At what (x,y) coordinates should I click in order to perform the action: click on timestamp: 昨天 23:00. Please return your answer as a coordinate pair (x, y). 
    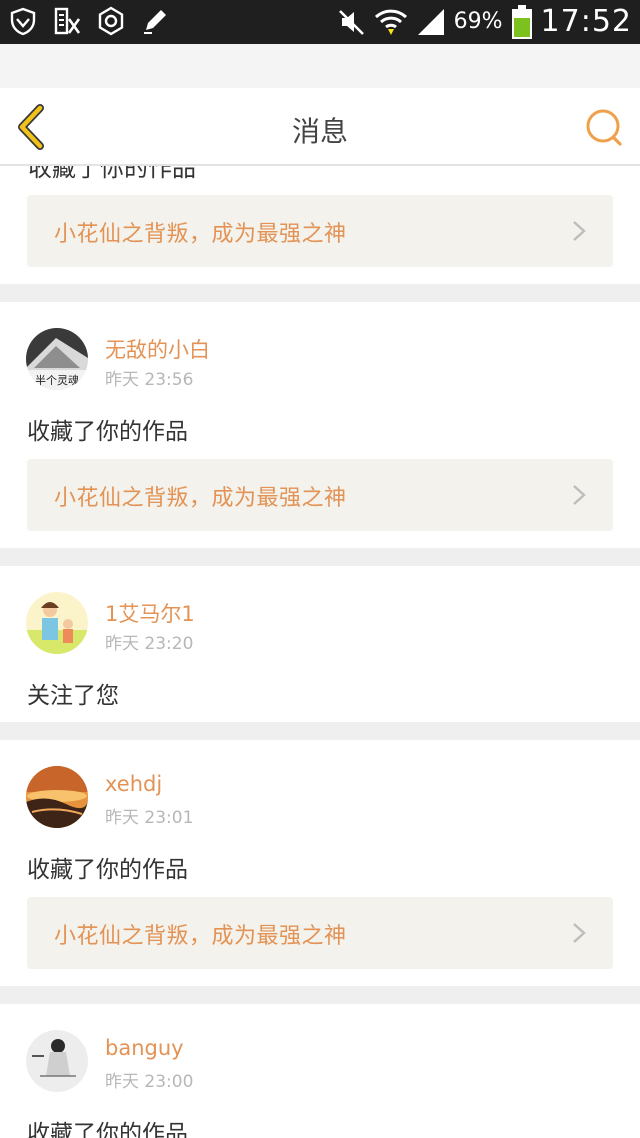
    Looking at the image, I should click on (149, 1082).